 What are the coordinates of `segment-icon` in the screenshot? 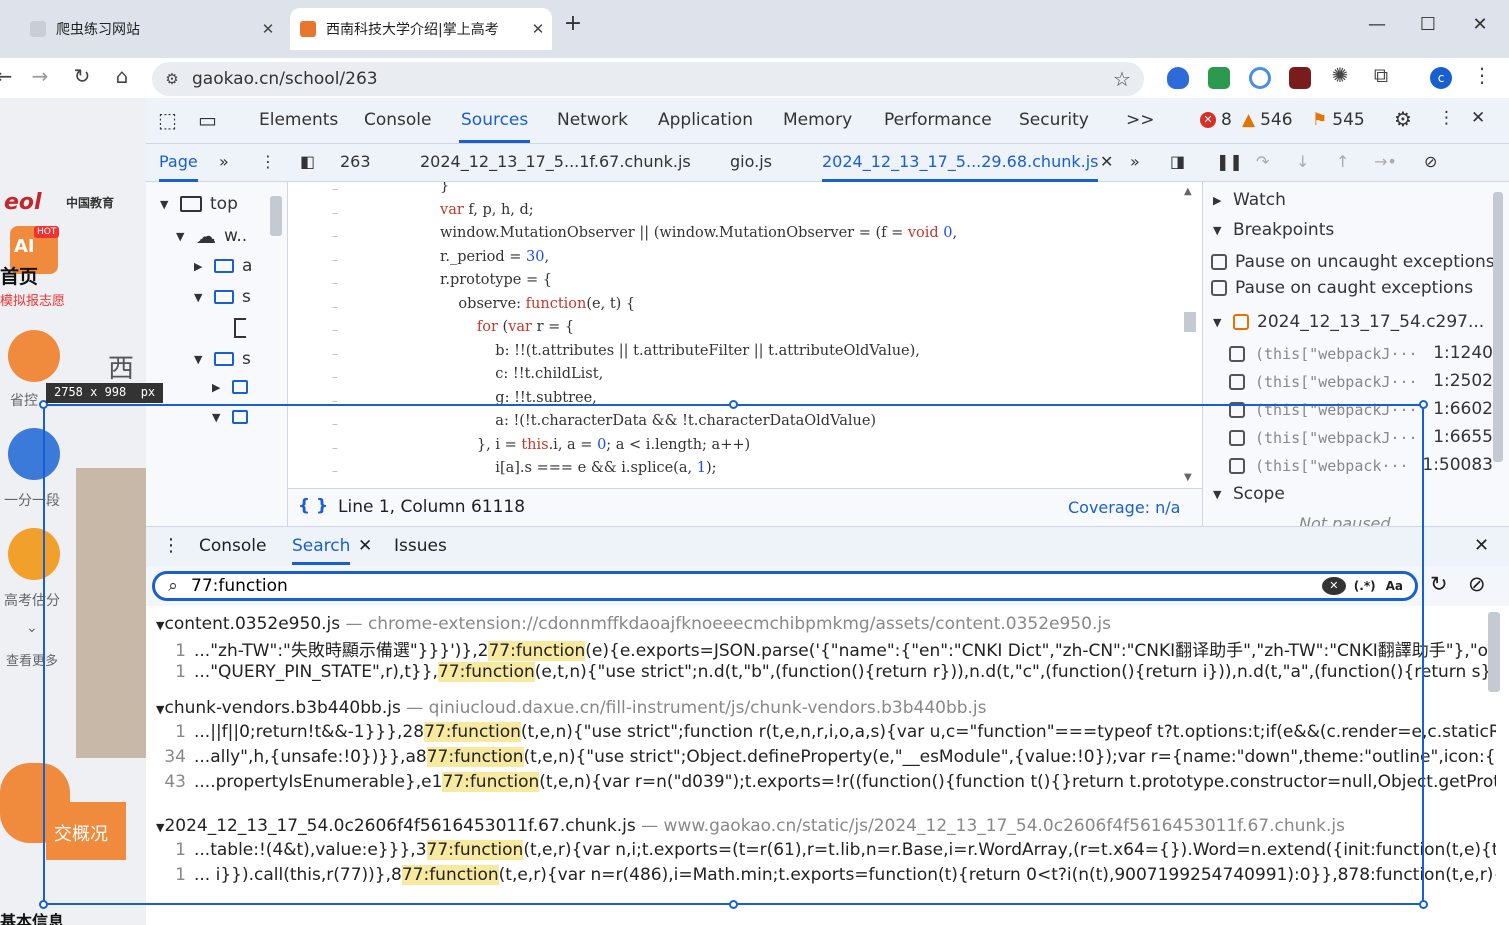 It's located at (34, 454).